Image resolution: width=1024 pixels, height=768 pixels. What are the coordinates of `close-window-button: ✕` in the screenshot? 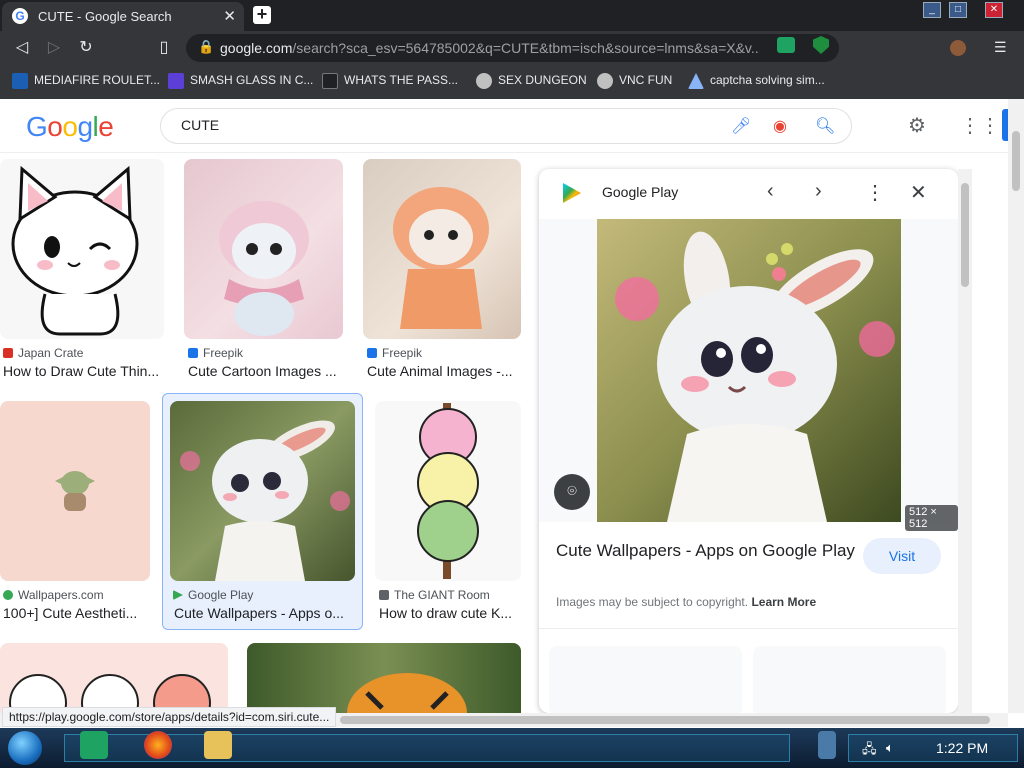 It's located at (994, 10).